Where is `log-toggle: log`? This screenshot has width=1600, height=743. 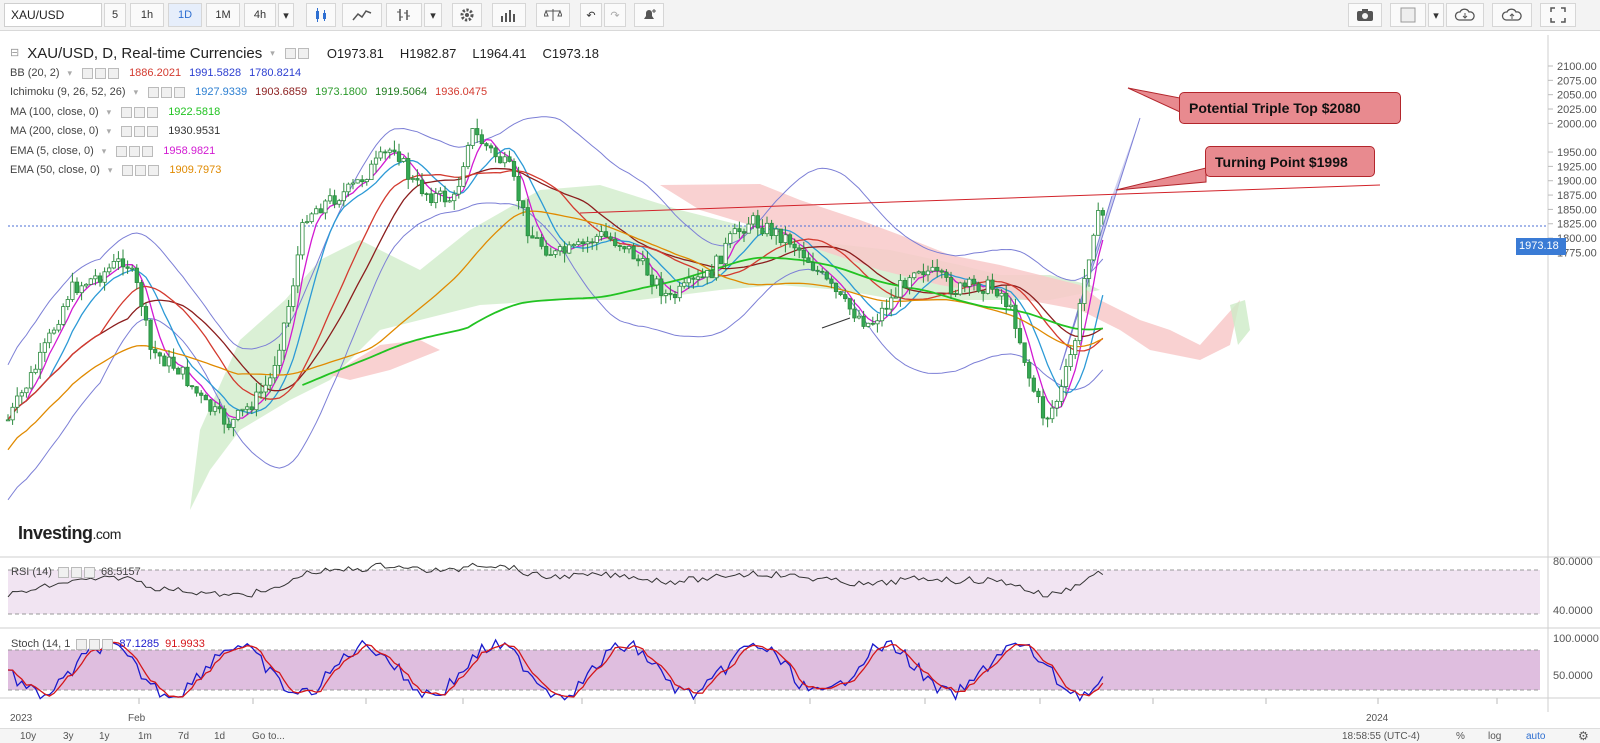
log-toggle: log is located at coordinates (1494, 736).